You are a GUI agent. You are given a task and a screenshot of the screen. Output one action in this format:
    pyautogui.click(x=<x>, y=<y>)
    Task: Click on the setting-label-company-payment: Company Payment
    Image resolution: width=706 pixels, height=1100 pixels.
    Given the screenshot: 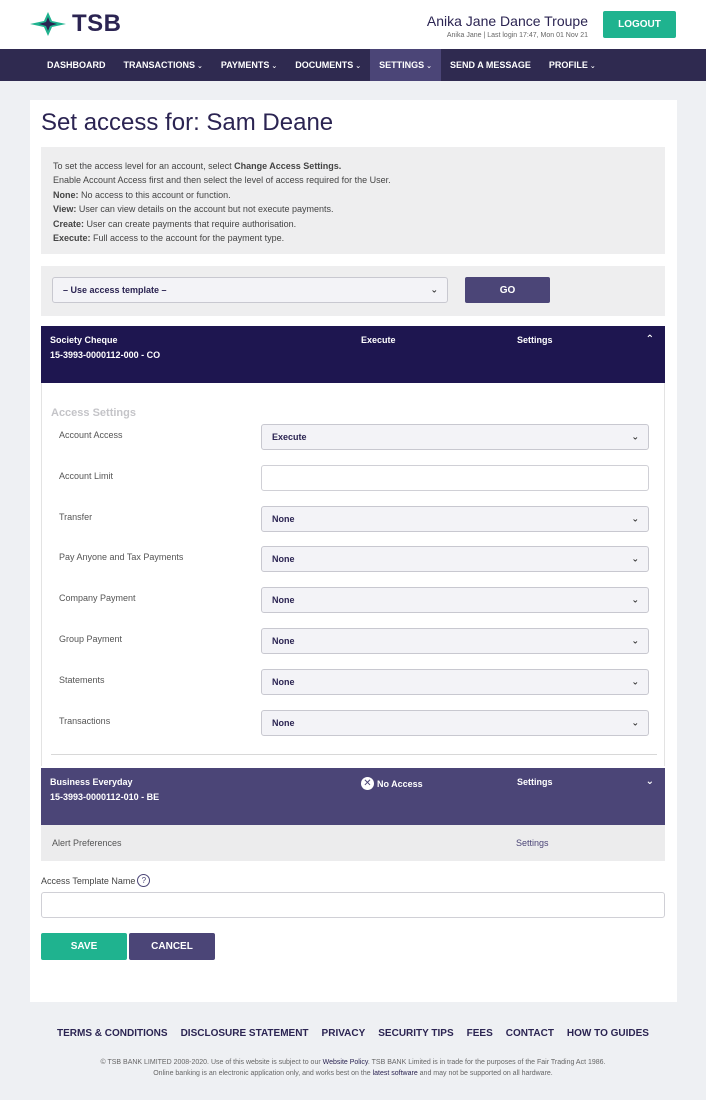 What is the action you would take?
    pyautogui.click(x=97, y=598)
    